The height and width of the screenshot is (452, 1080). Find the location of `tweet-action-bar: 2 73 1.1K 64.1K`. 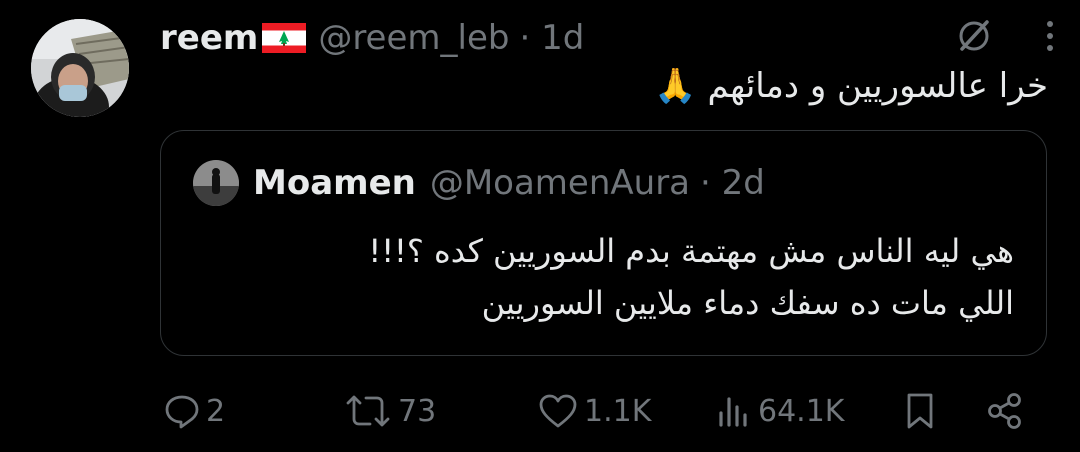

tweet-action-bar: 2 73 1.1K 64.1K is located at coordinates (595, 411).